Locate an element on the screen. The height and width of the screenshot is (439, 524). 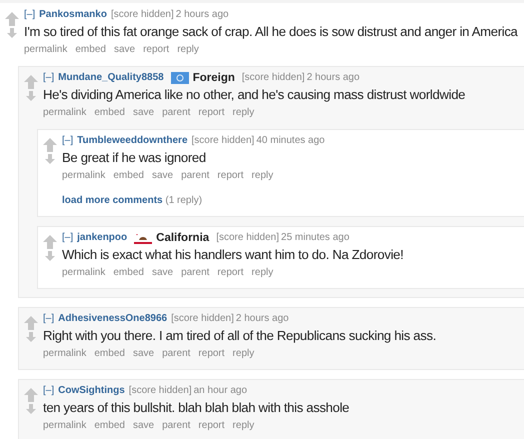
user-flair: Foreign is located at coordinates (213, 78).